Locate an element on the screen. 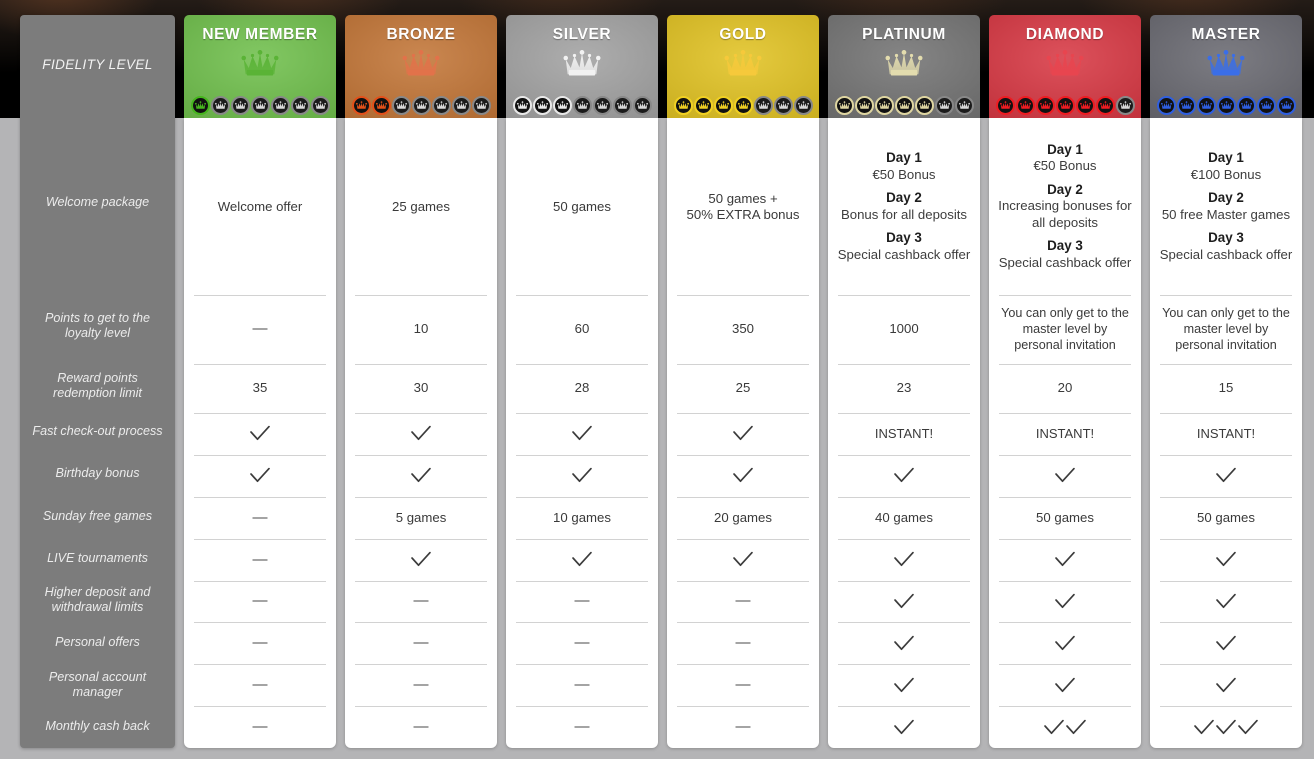 This screenshot has width=1314, height=759. row-label-higher-limits: Higher deposit and withdrawal limits is located at coordinates (97, 600).